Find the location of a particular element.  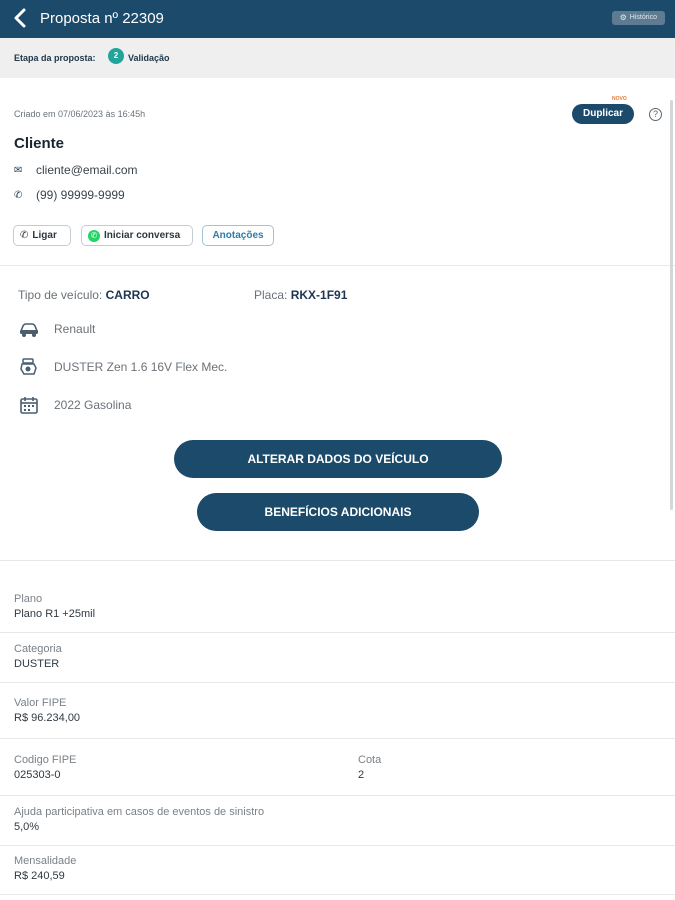

vehicle-plate: Placa: RKX-1F91 is located at coordinates (300, 295).